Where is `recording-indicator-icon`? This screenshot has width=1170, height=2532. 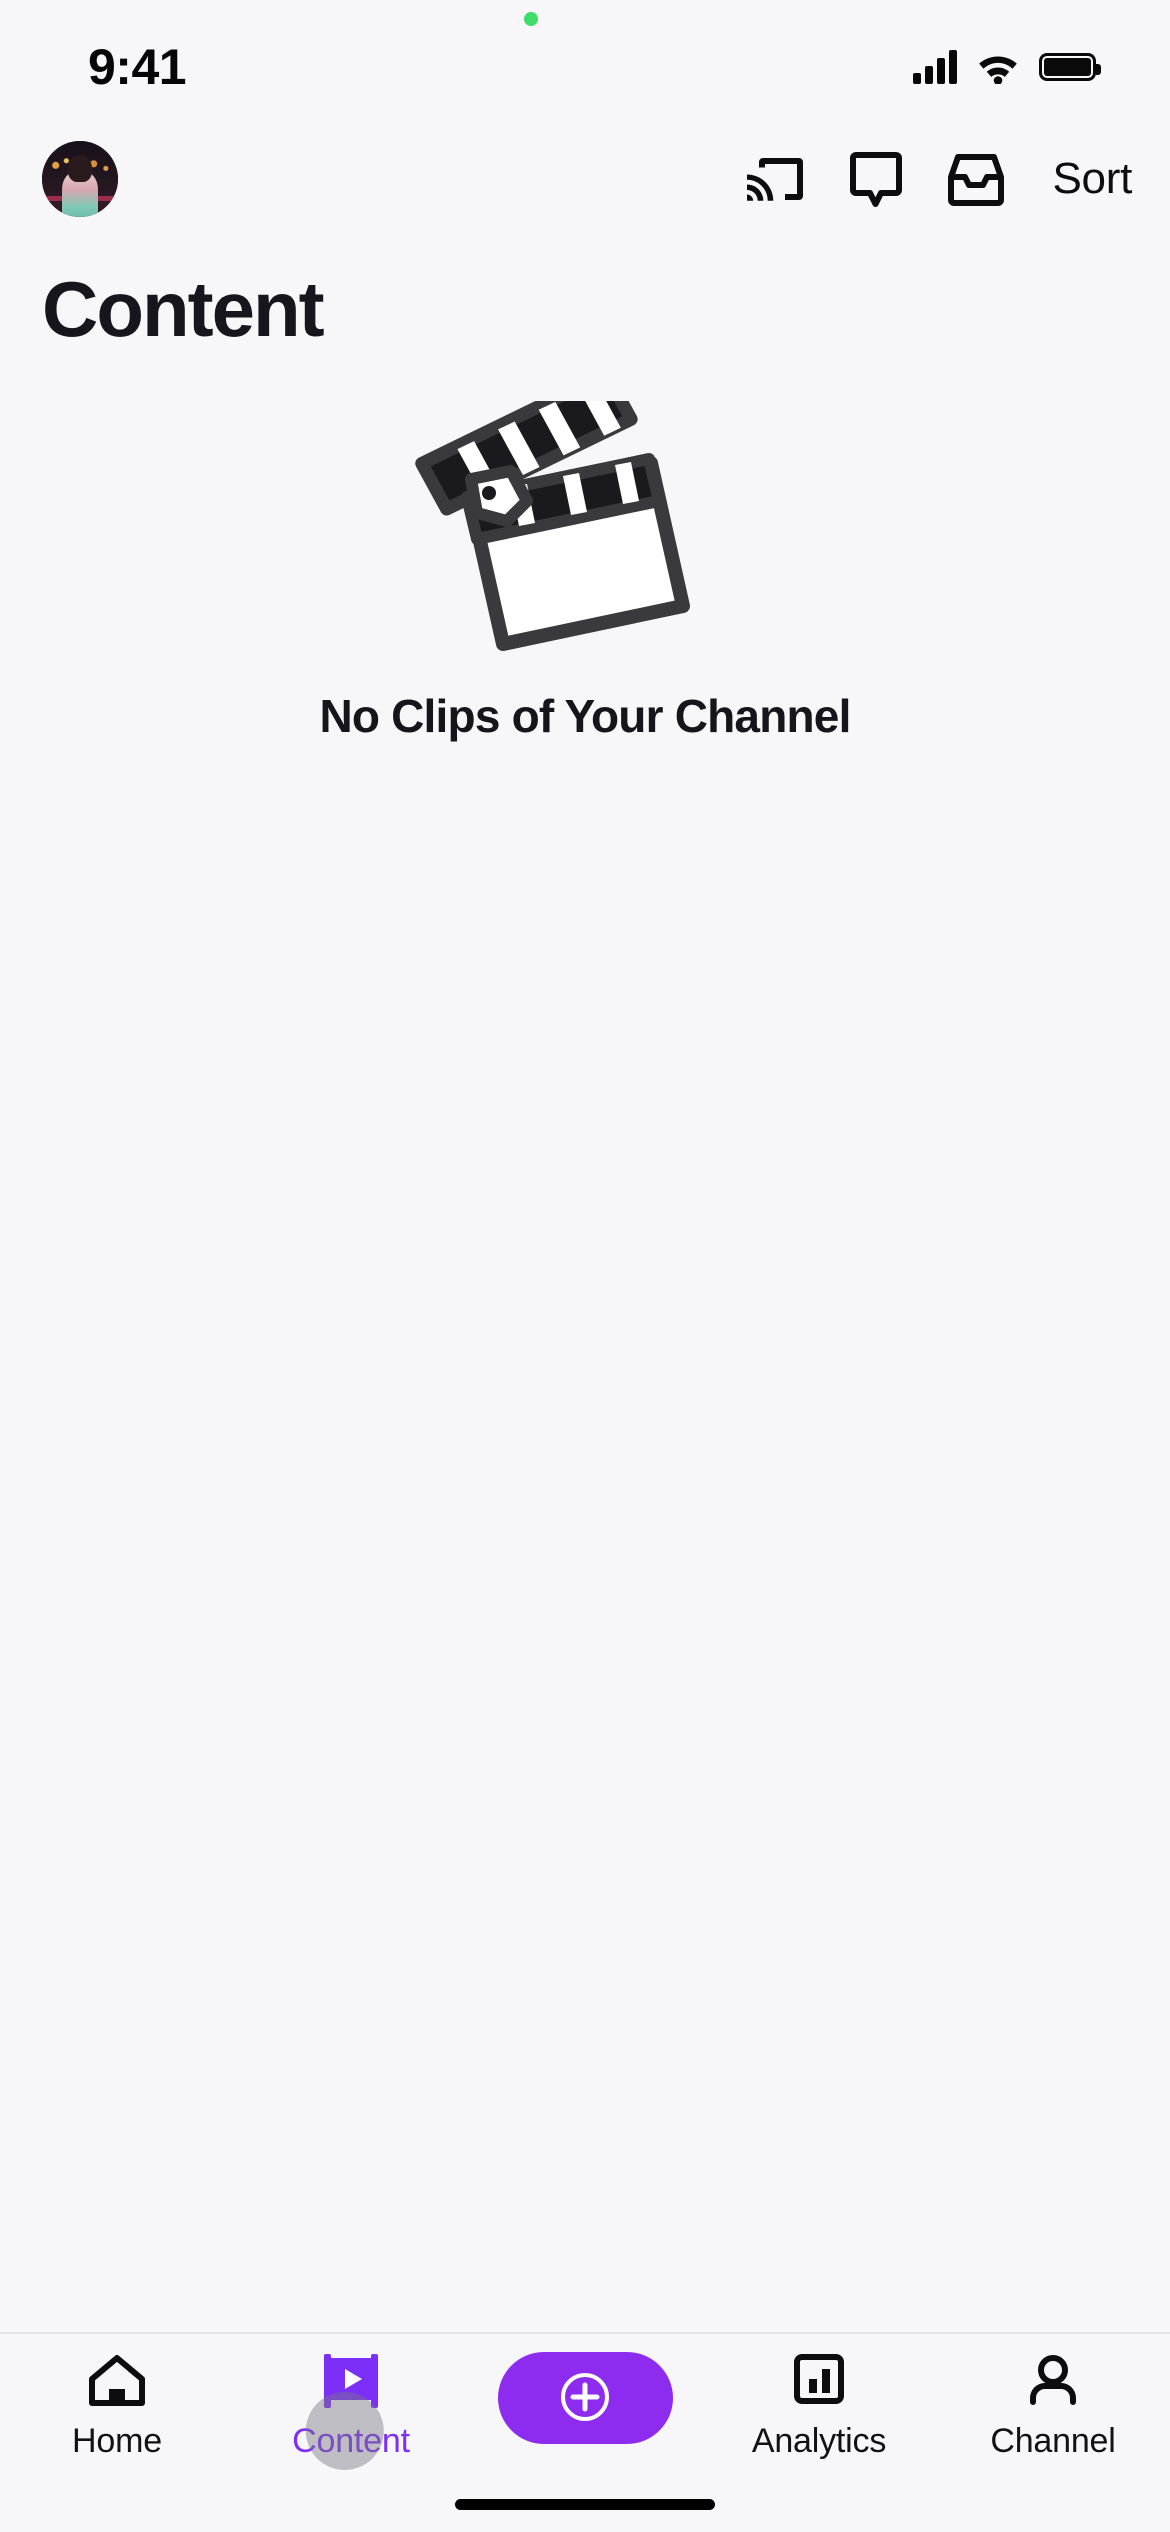 recording-indicator-icon is located at coordinates (531, 19).